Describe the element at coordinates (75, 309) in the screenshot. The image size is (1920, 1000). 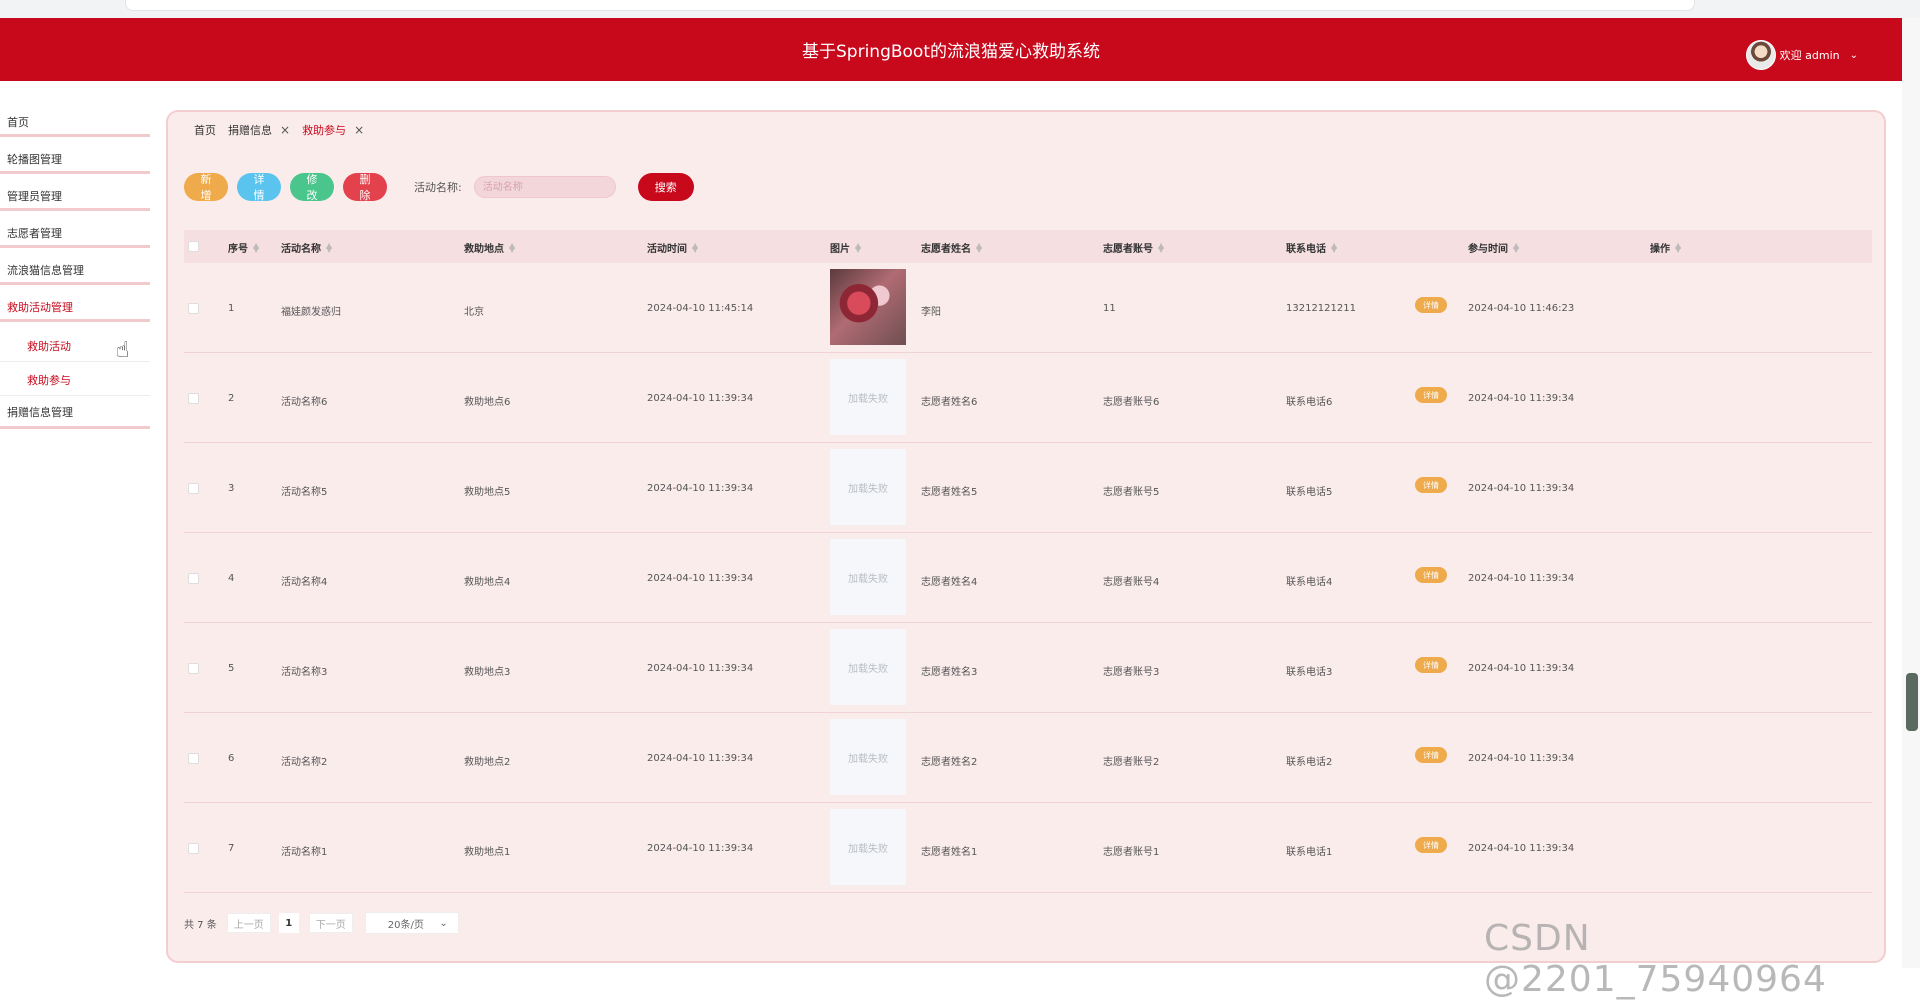
I see `sidebar-item-rescue-activities: 救助活动管理` at that location.